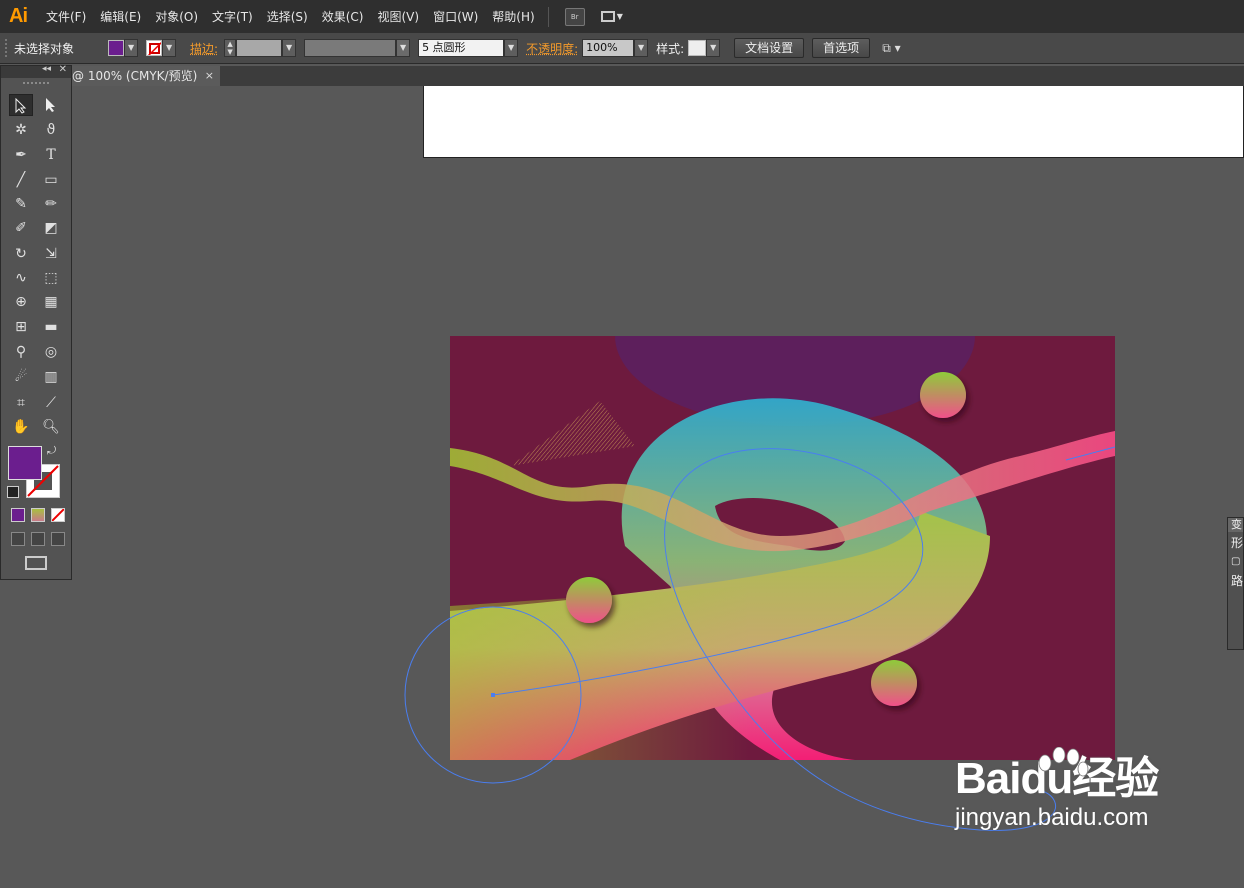 The image size is (1244, 888). Describe the element at coordinates (1235, 525) in the screenshot. I see `transform-panel-tab: 变` at that location.